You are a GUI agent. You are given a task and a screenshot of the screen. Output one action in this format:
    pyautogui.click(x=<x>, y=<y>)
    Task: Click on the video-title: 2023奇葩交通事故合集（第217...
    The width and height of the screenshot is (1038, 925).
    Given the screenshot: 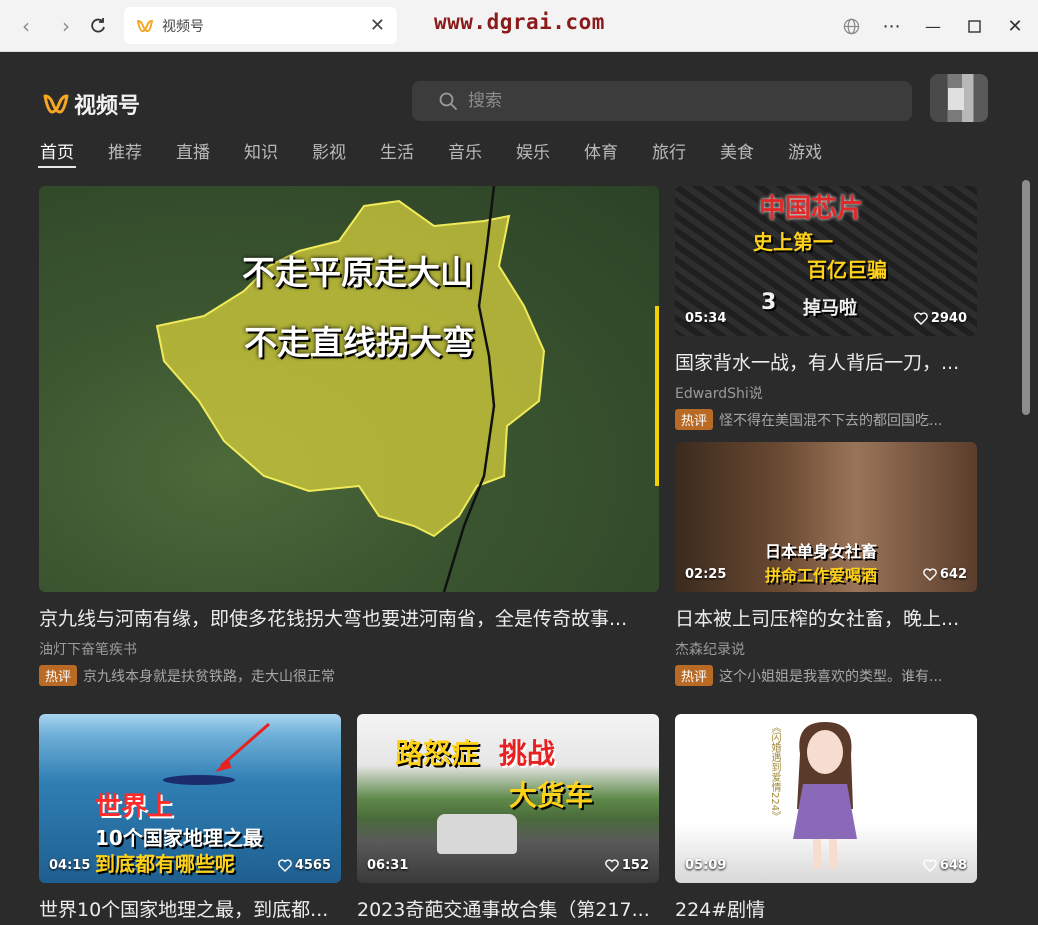 What is the action you would take?
    pyautogui.click(x=508, y=908)
    